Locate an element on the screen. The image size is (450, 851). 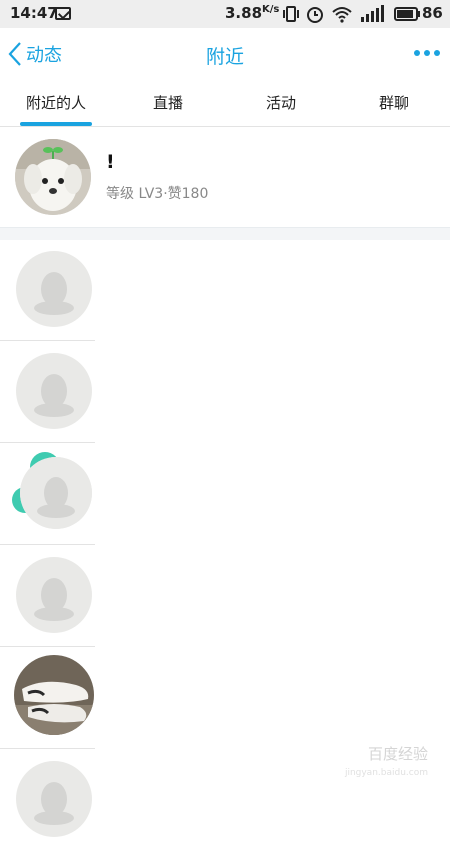
profile-name: ! is located at coordinates (110, 162).